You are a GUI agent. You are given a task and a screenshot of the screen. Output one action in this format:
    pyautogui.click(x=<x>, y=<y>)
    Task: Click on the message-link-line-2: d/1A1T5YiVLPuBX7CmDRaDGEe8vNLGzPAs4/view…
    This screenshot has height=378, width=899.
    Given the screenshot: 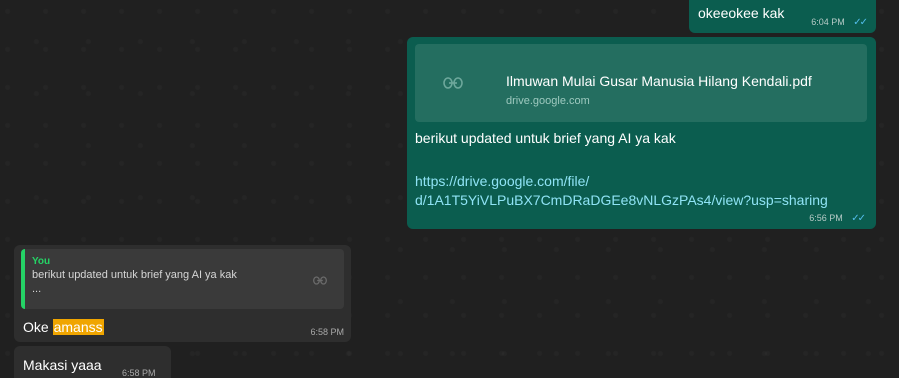 What is the action you would take?
    pyautogui.click(x=621, y=200)
    